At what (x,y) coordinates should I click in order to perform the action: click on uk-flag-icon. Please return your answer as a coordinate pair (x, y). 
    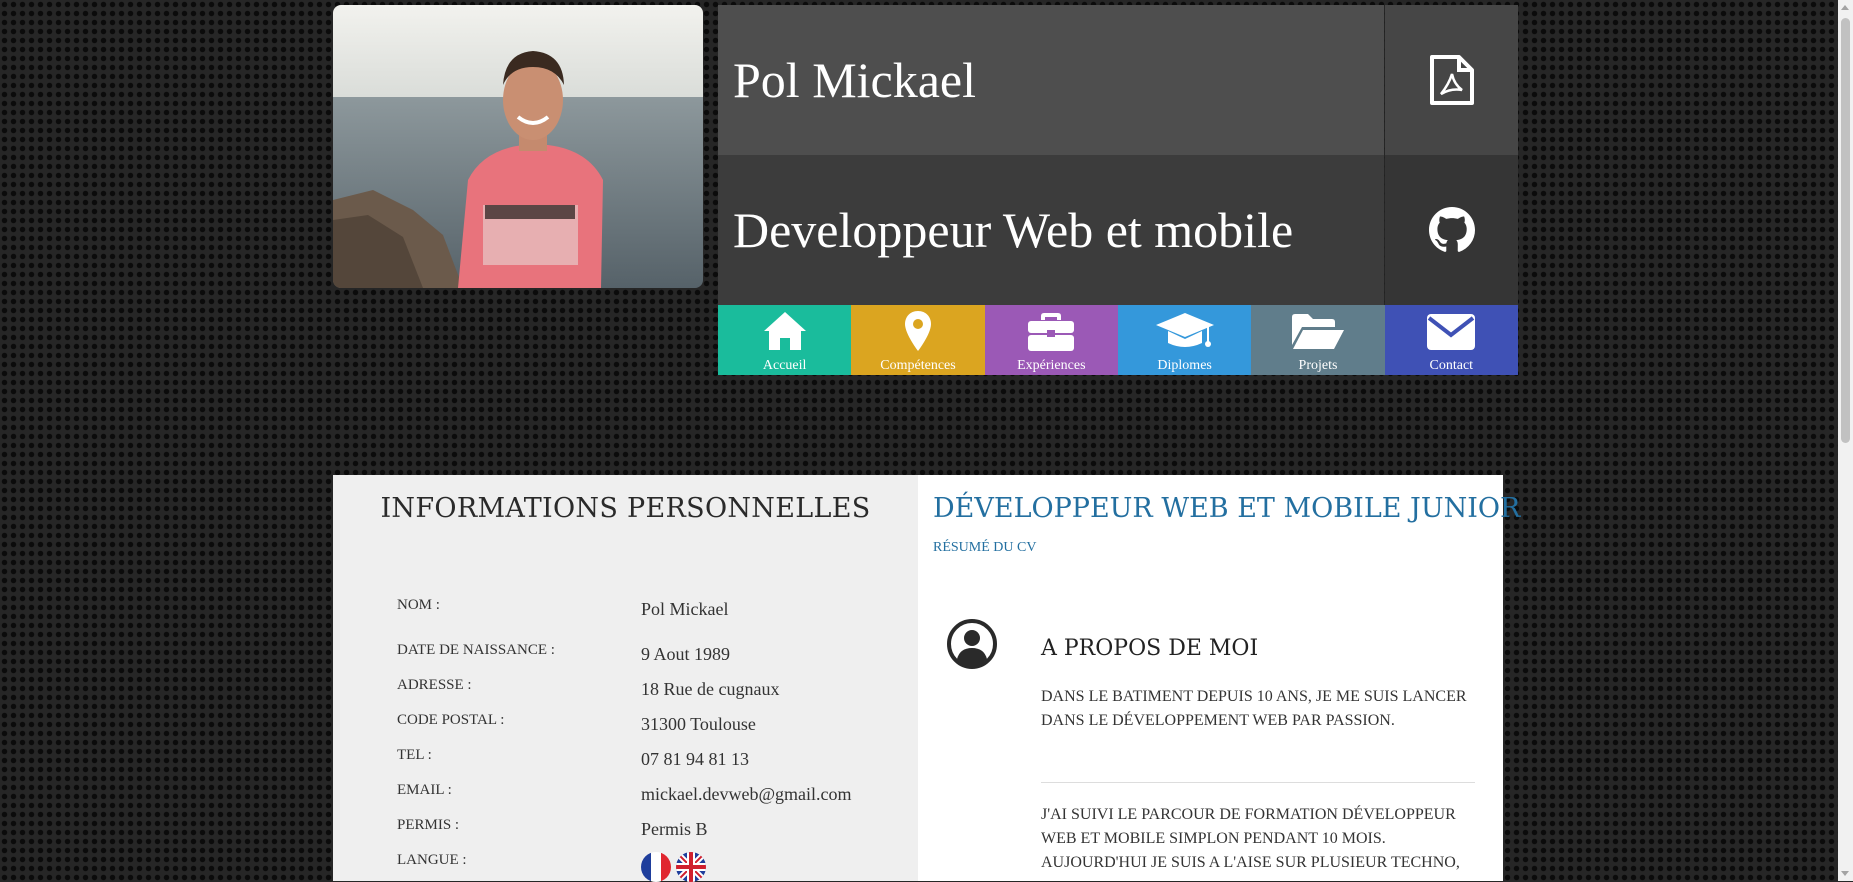
    Looking at the image, I should click on (690, 867).